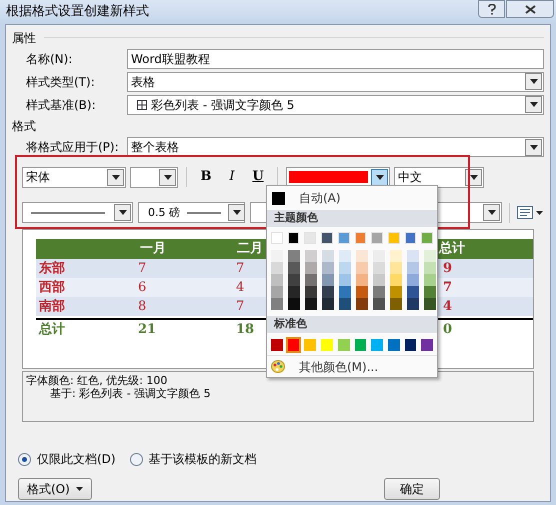  I want to click on ok-button: 确定, so click(412, 489).